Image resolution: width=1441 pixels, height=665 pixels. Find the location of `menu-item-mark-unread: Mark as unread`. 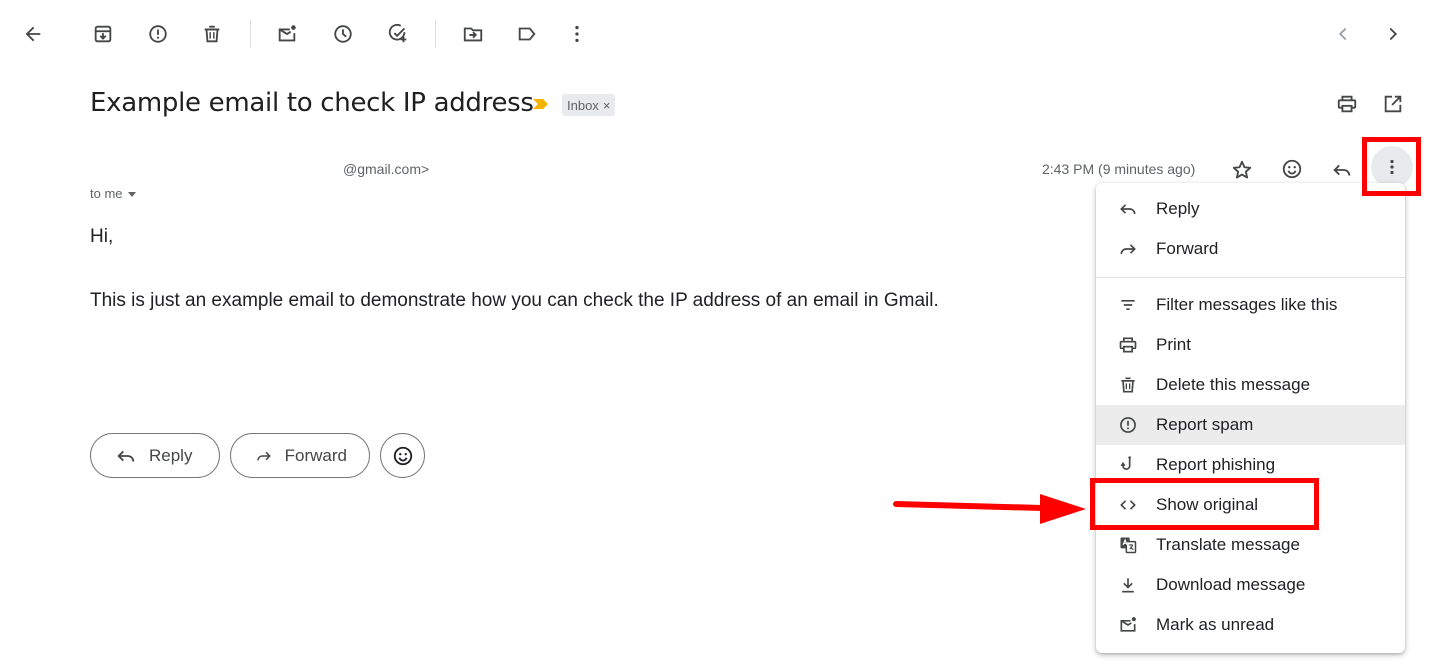

menu-item-mark-unread: Mark as unread is located at coordinates (1250, 625).